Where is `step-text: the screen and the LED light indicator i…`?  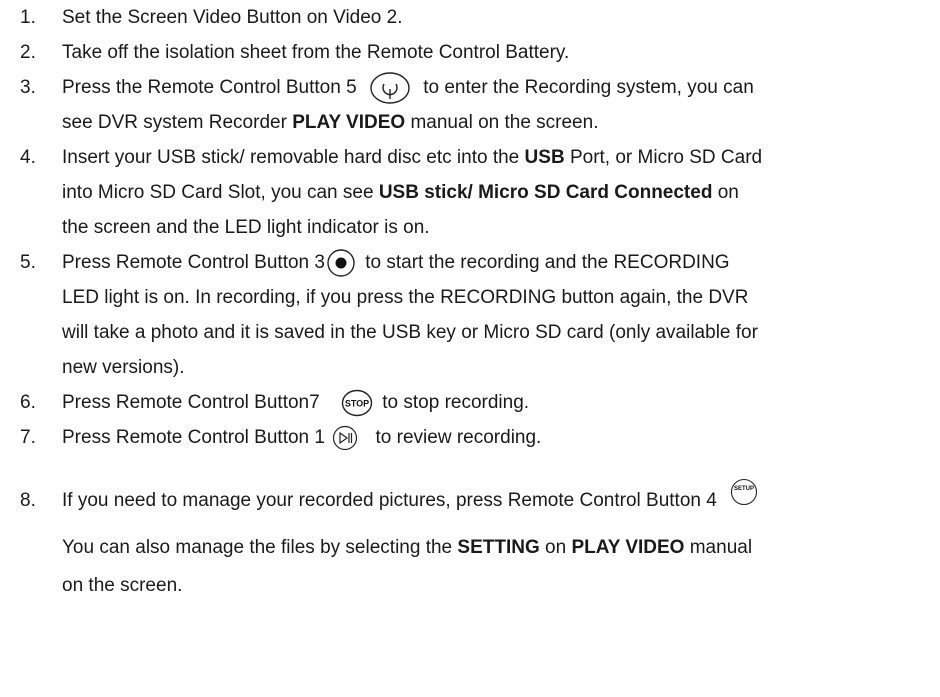
step-text: the screen and the LED light indicator i… is located at coordinates (246, 227).